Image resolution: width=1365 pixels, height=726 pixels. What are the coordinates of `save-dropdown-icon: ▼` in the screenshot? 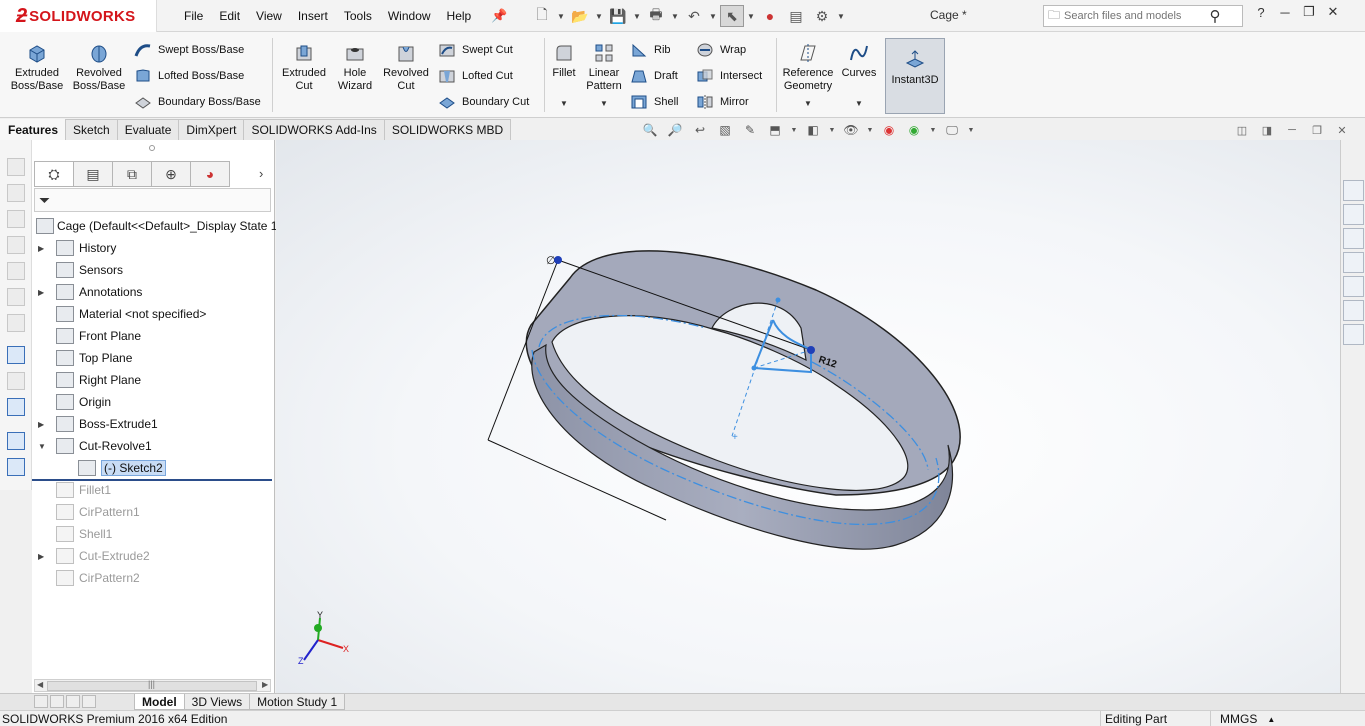 It's located at (637, 16).